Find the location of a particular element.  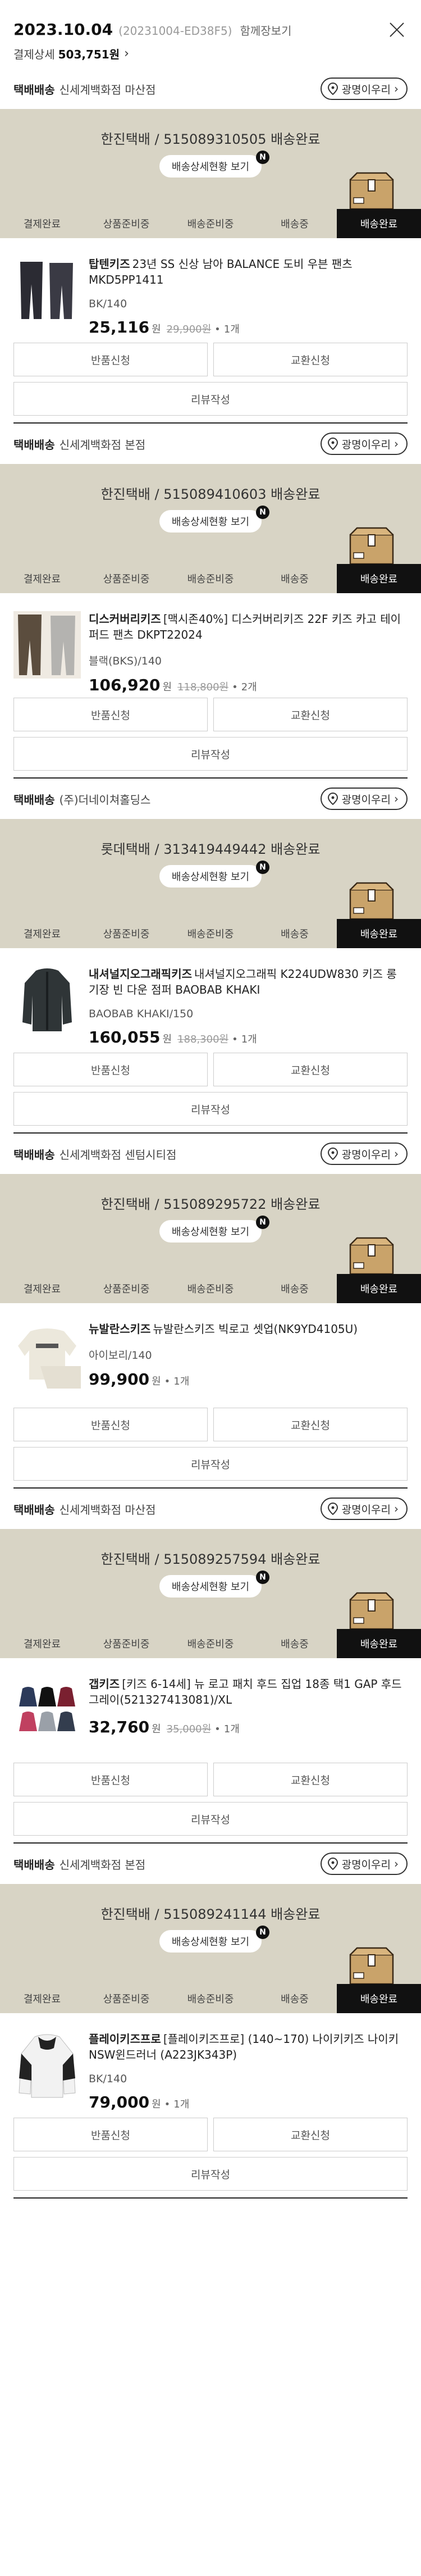

close-icon is located at coordinates (396, 29).